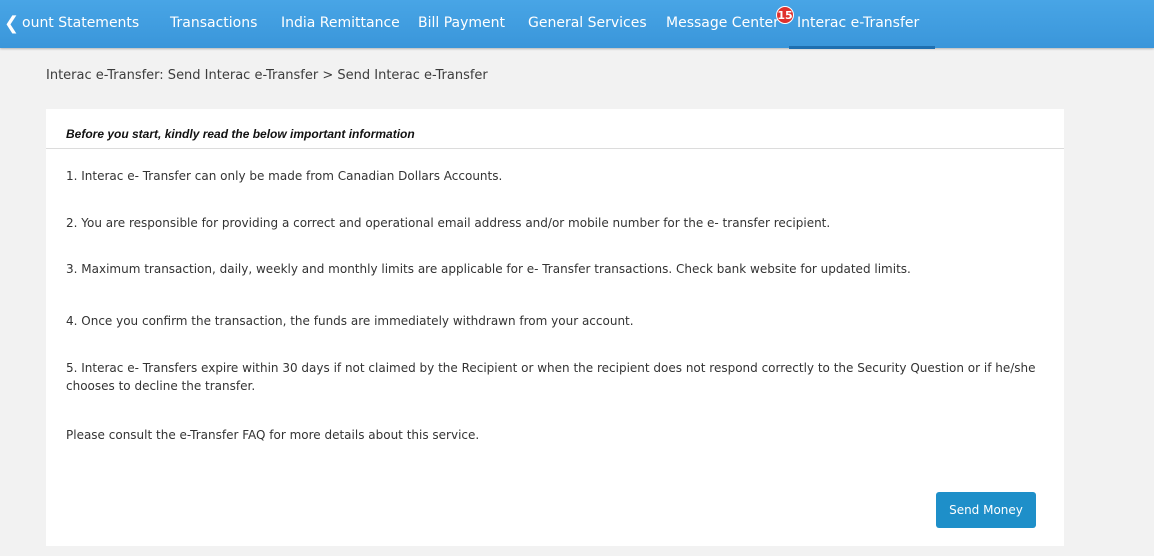  I want to click on active-tab-indicator, so click(862, 47).